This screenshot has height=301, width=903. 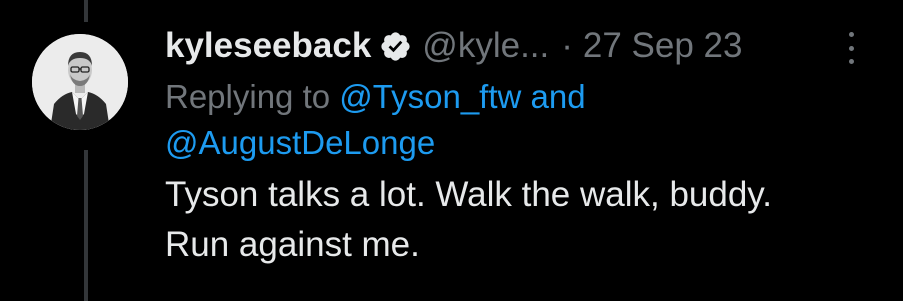 What do you see at coordinates (430, 96) in the screenshot?
I see `mention-tyson: @Tyson_ftw` at bounding box center [430, 96].